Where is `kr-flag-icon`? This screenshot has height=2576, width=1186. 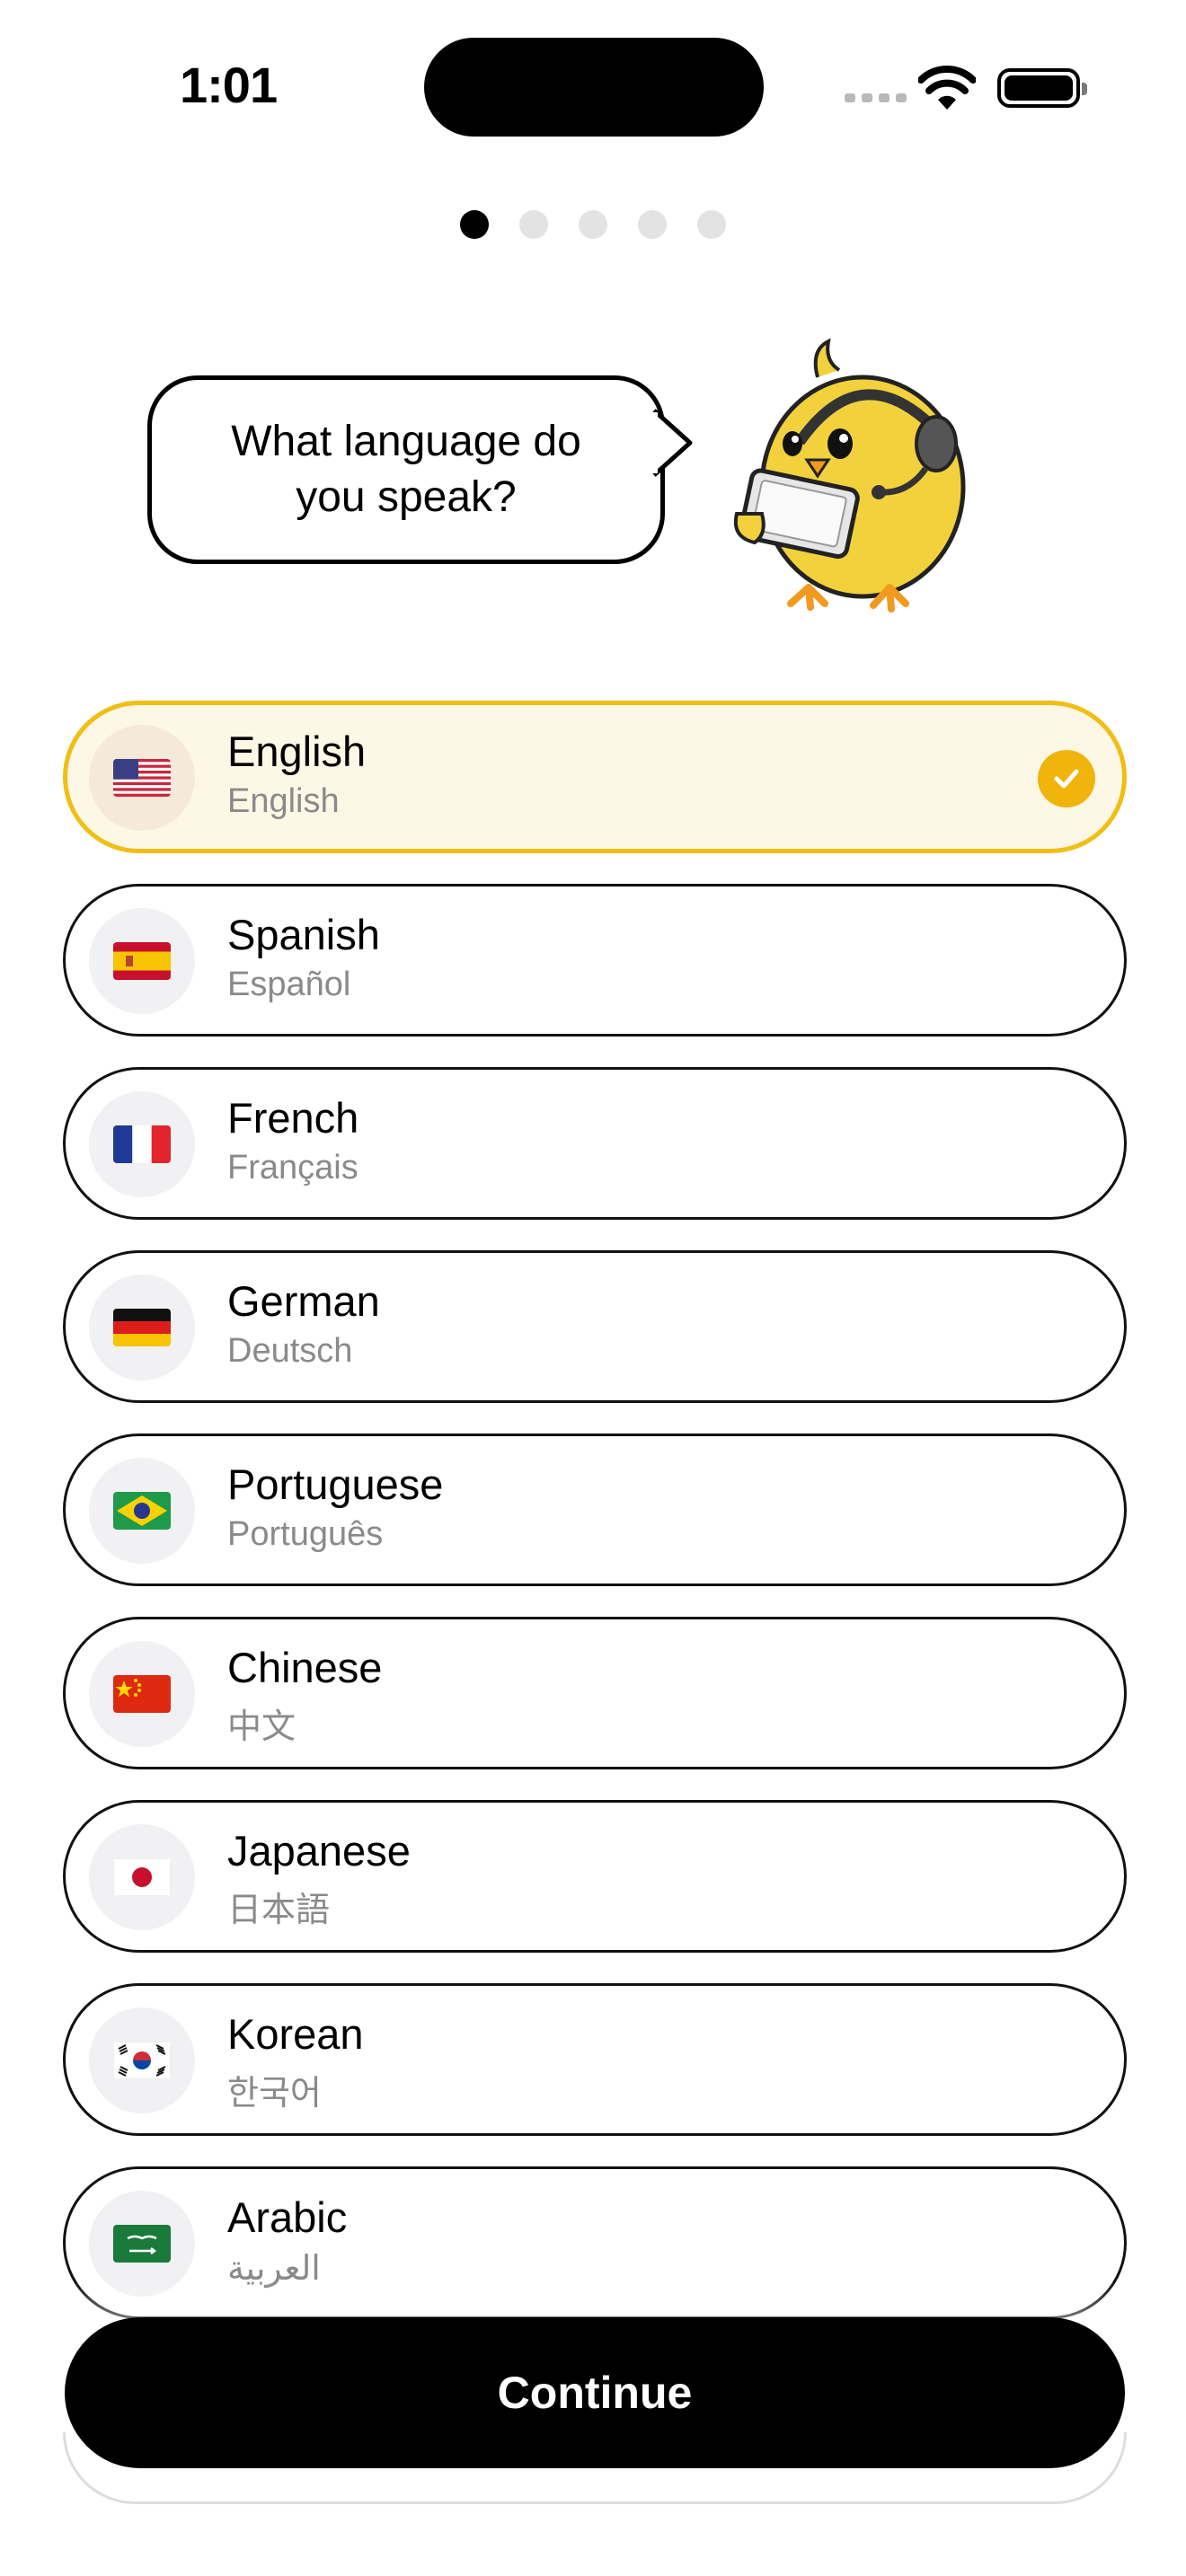
kr-flag-icon is located at coordinates (142, 2060).